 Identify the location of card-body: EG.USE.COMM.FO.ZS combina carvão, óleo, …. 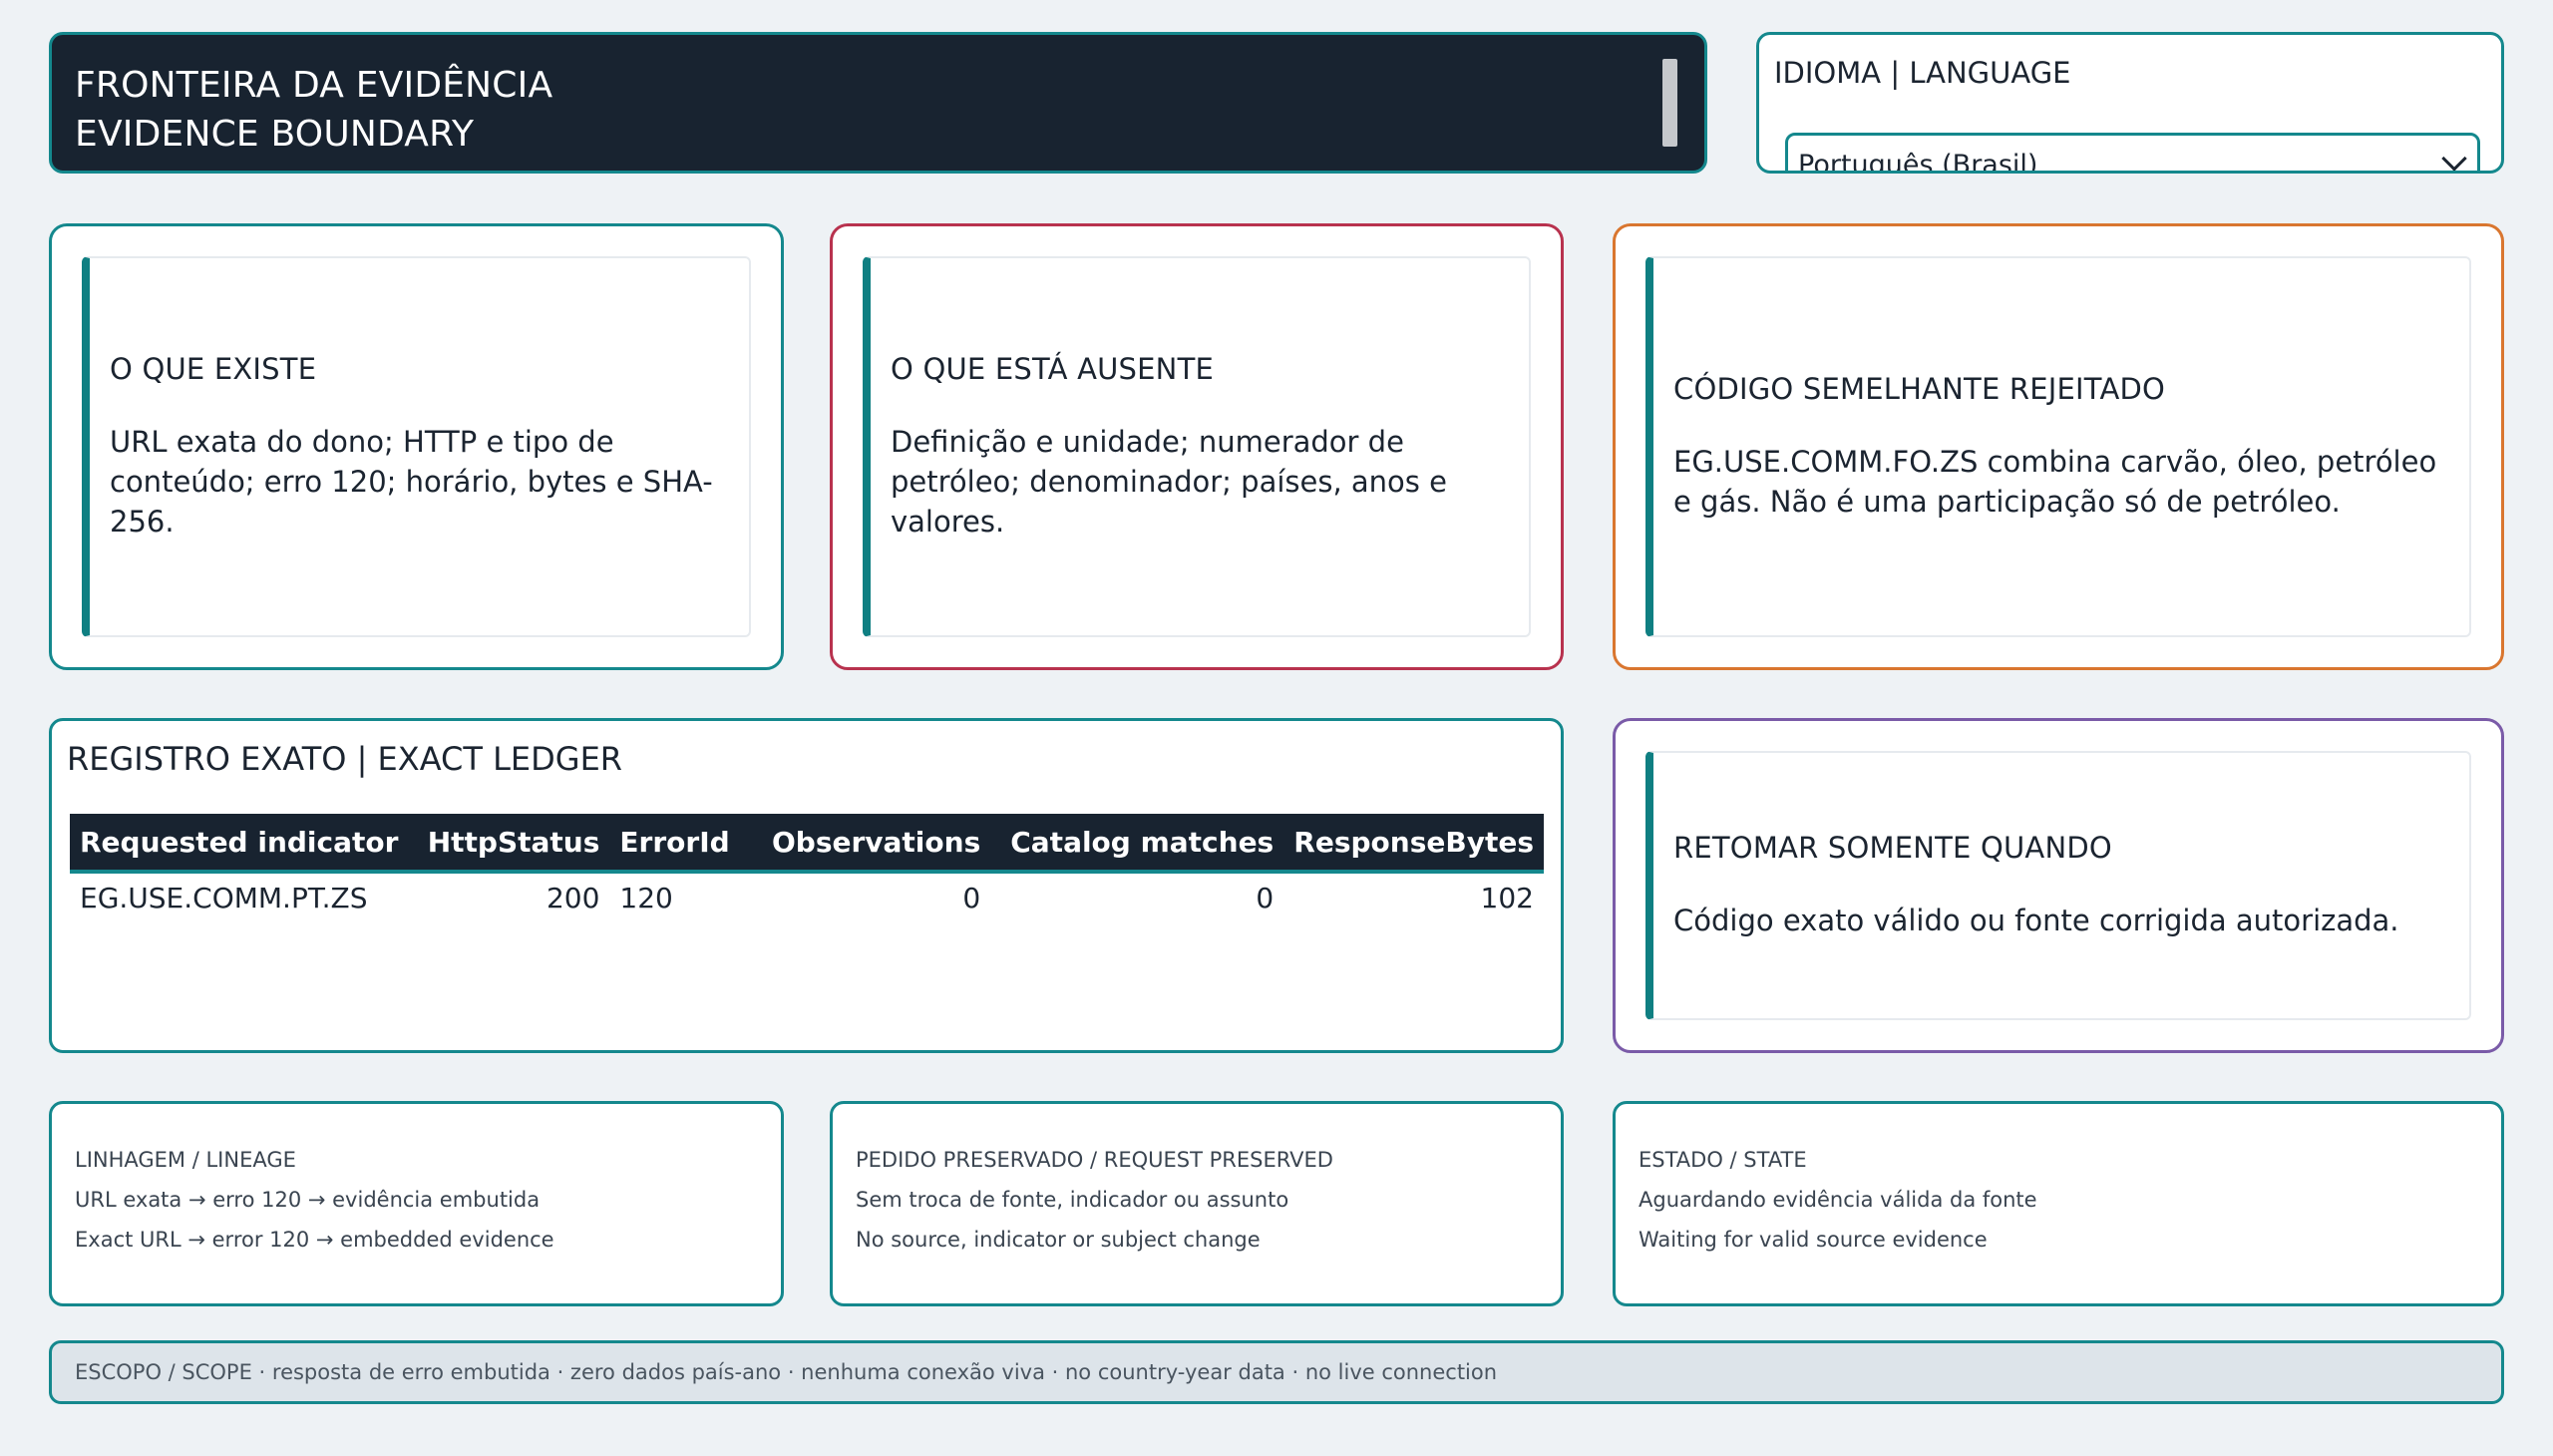
(2055, 482).